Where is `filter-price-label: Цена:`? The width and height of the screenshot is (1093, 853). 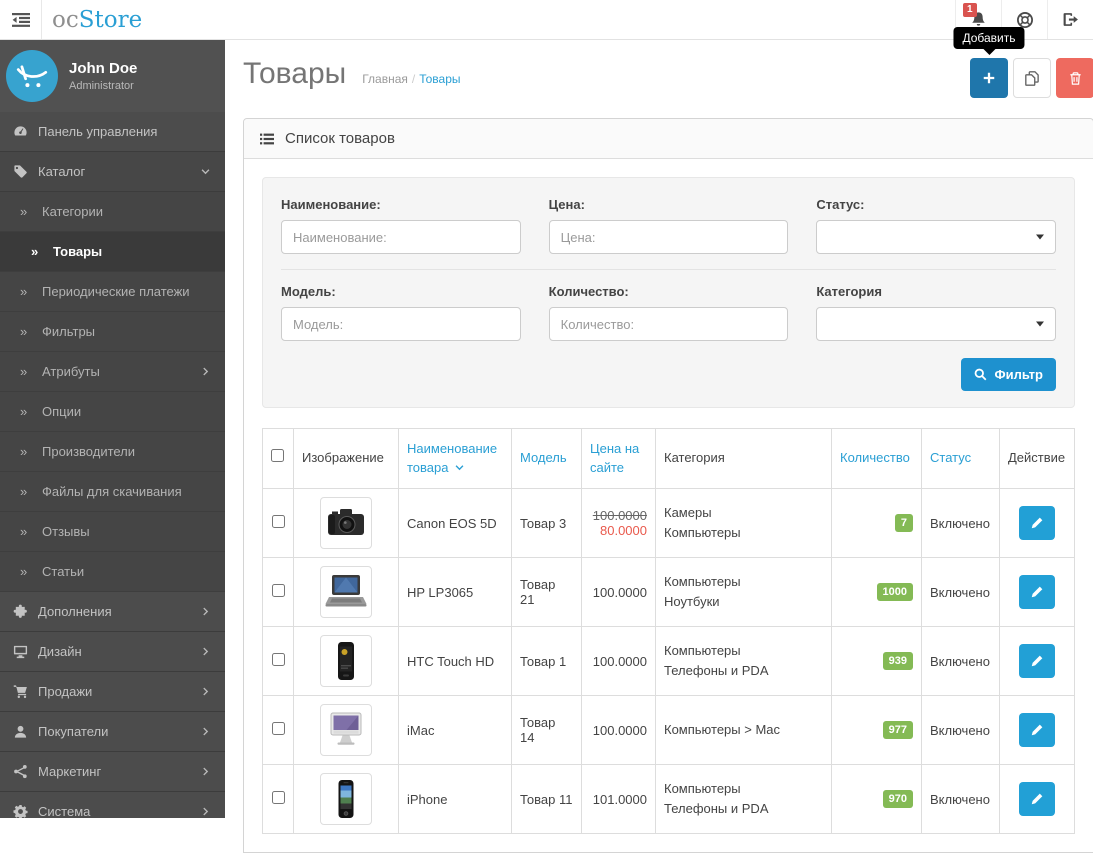
filter-price-label: Цена: is located at coordinates (566, 204).